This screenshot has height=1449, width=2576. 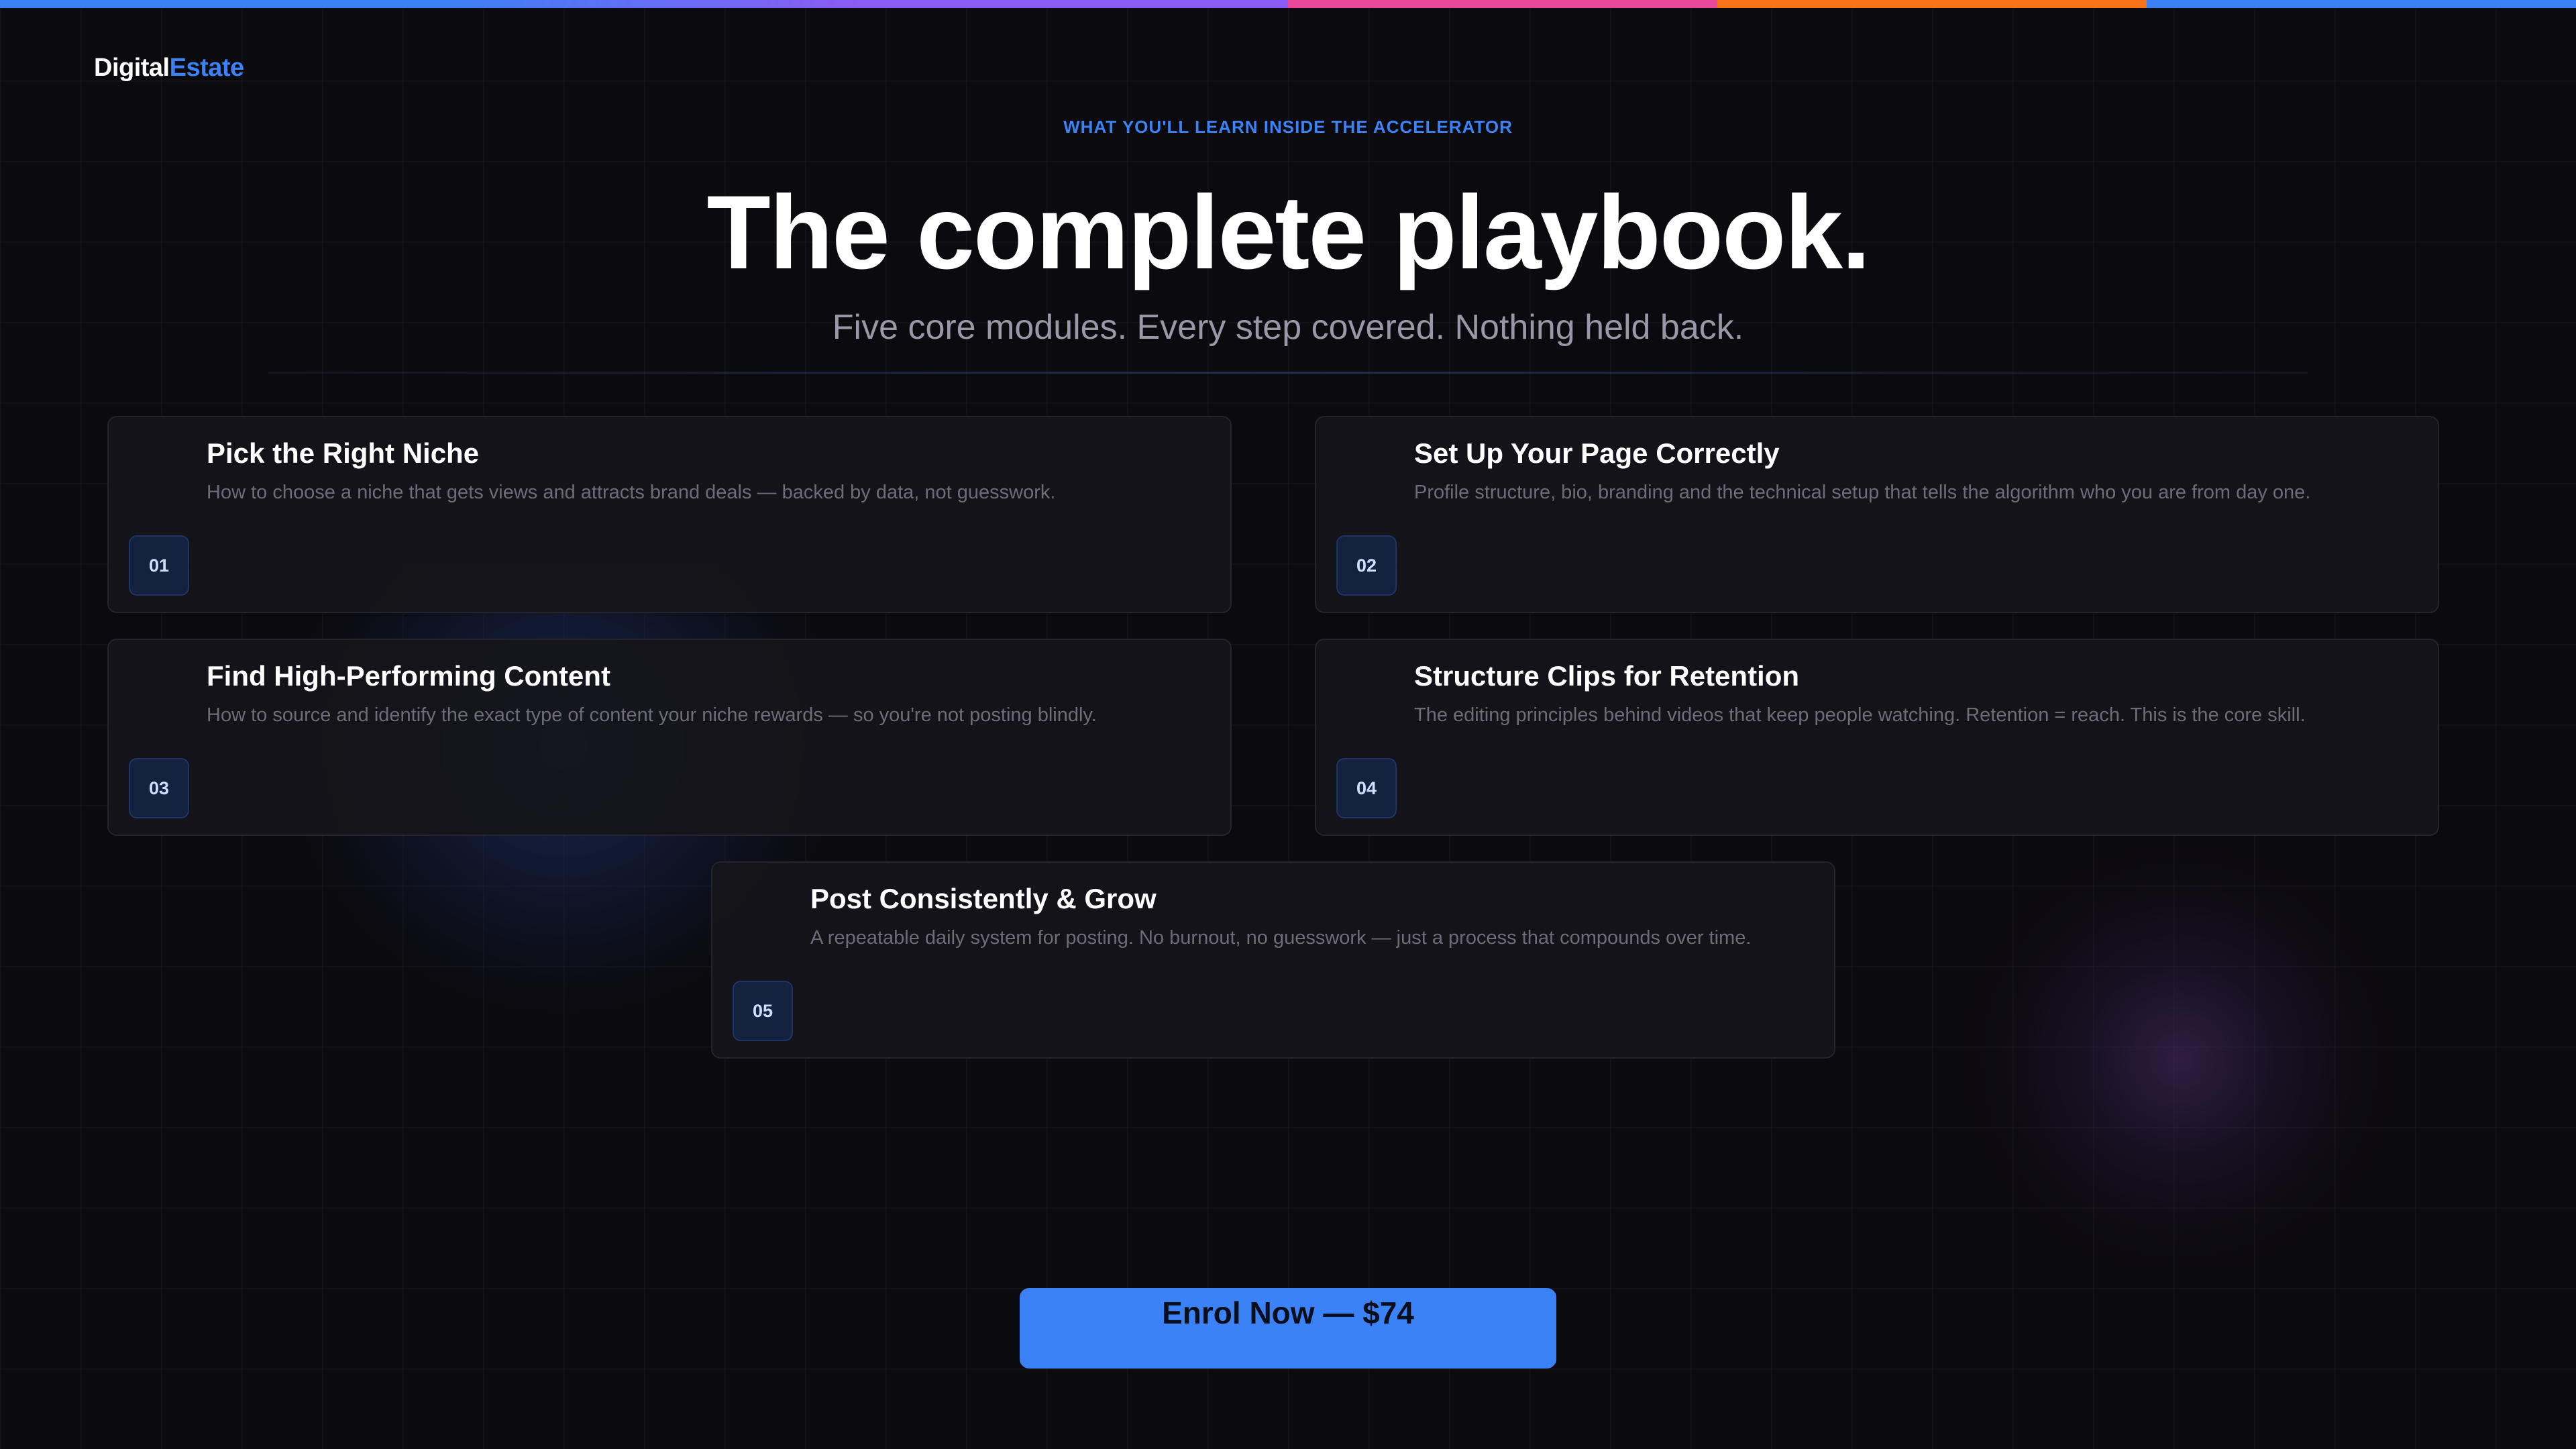 I want to click on page-title: The complete playbook., so click(x=1288, y=232).